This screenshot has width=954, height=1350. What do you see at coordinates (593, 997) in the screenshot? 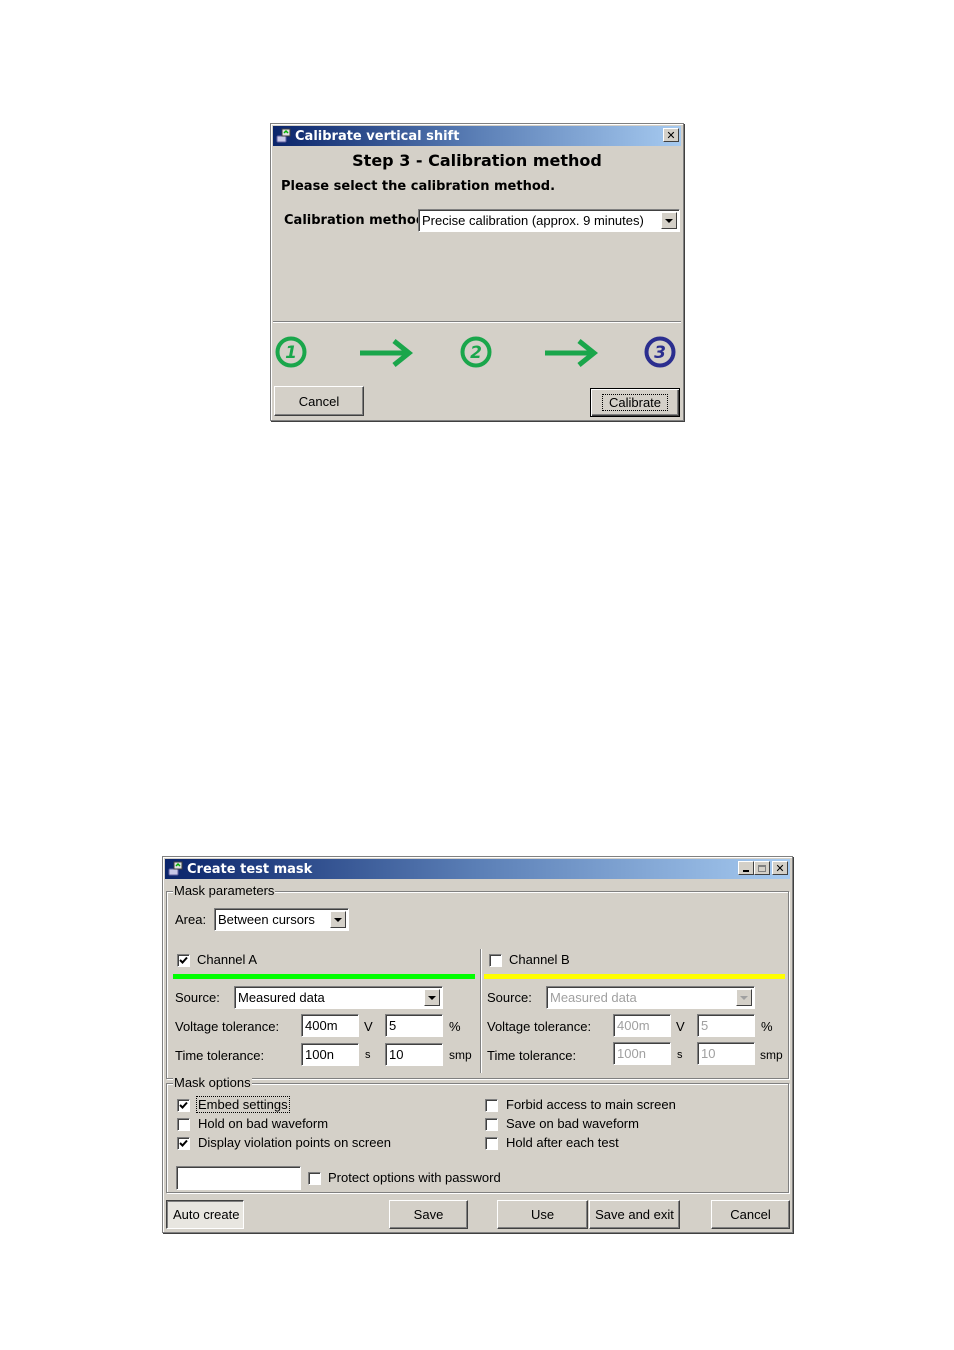
I see `channel-b-source-value: Measured data` at bounding box center [593, 997].